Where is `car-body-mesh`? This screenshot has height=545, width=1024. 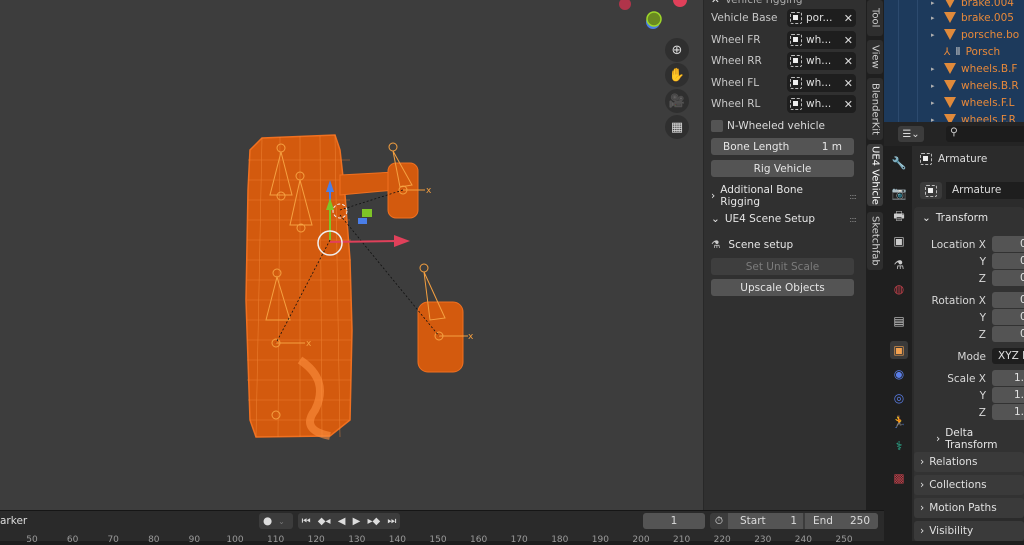
car-body-mesh is located at coordinates (320, 287).